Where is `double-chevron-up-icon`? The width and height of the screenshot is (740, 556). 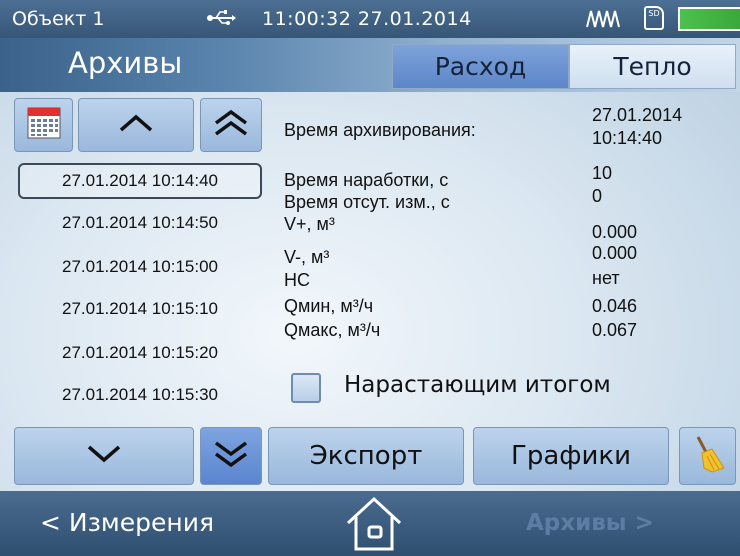
double-chevron-up-icon is located at coordinates (231, 125).